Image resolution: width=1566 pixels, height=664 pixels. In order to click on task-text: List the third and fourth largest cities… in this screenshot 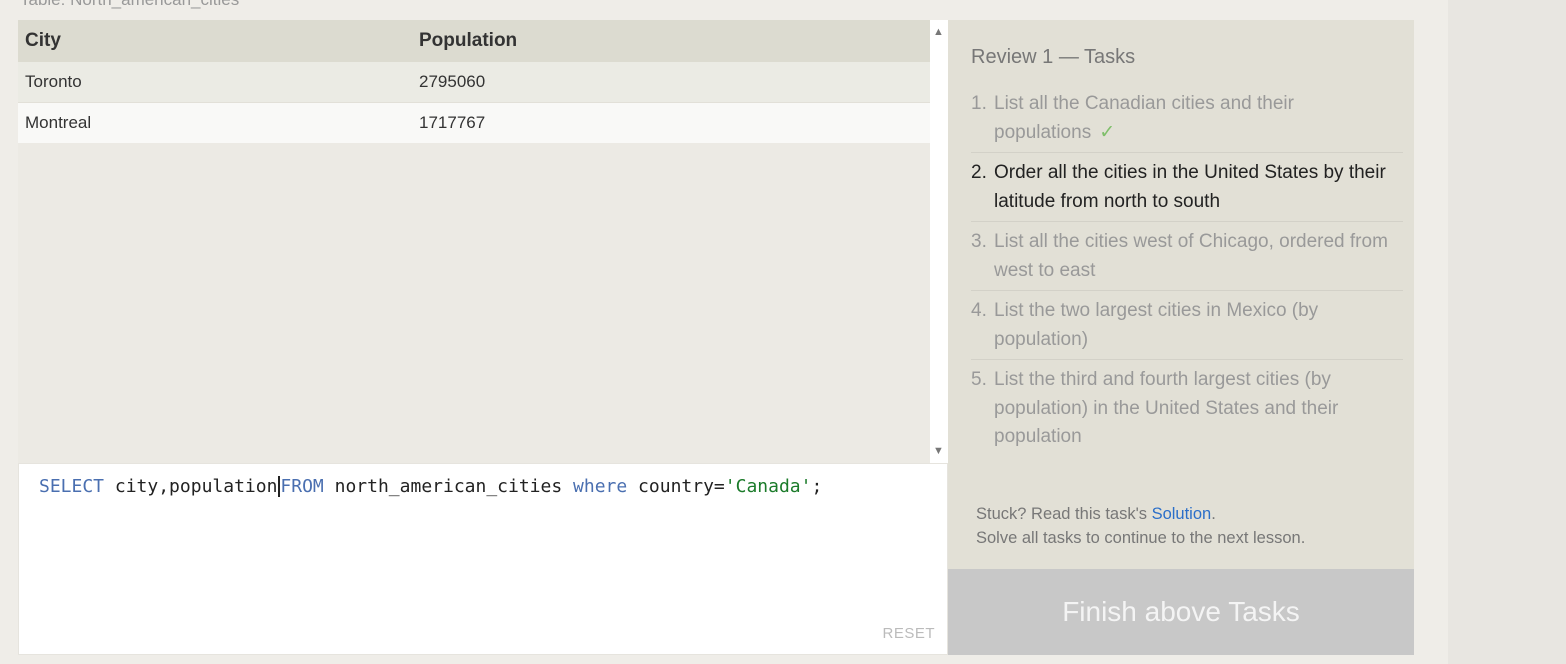, I will do `click(1166, 408)`.